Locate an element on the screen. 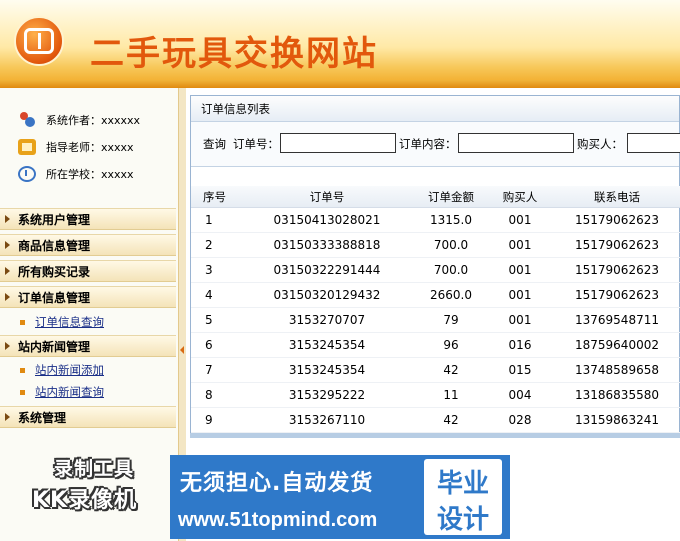 This screenshot has width=680, height=541. panel-bottom-border is located at coordinates (435, 435).